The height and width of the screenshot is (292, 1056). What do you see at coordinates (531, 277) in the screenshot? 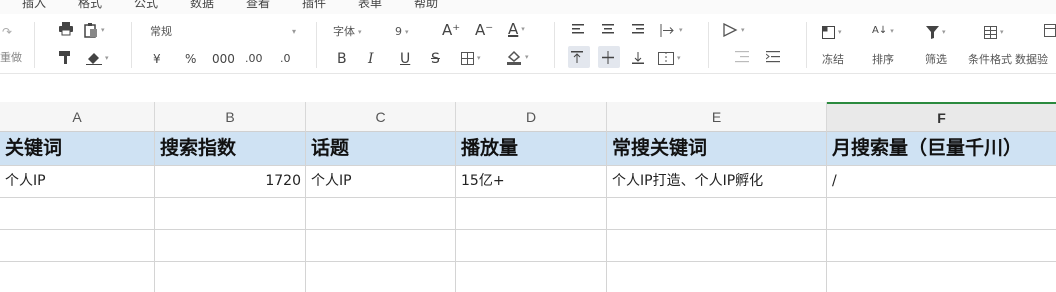
I see `cell-d5` at bounding box center [531, 277].